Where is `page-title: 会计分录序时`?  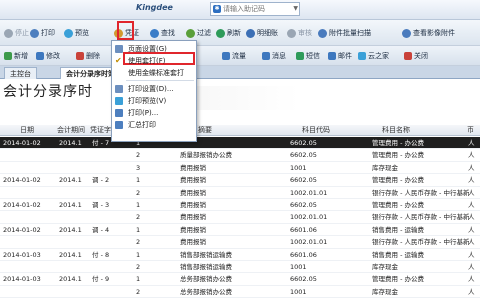 page-title: 会计分录序时 is located at coordinates (48, 92).